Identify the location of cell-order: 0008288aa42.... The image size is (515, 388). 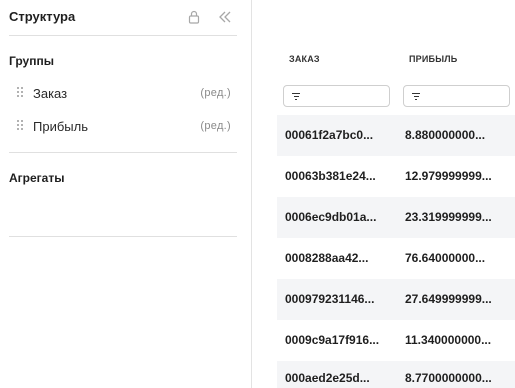
(327, 258).